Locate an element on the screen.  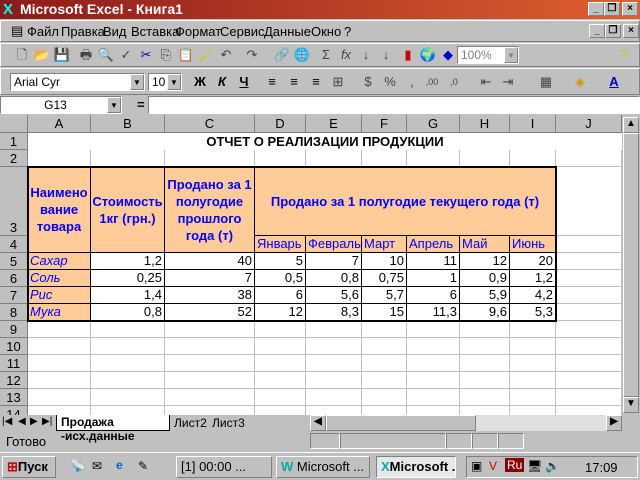
copy-icon: ⎘ is located at coordinates (166, 55).